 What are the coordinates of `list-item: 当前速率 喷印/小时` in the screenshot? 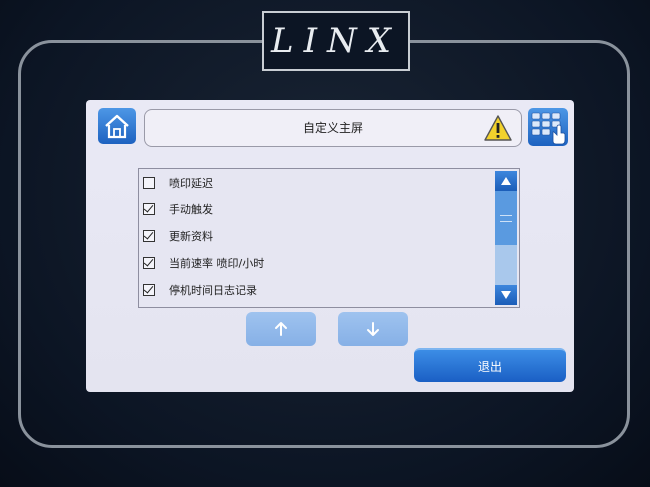 It's located at (313, 263).